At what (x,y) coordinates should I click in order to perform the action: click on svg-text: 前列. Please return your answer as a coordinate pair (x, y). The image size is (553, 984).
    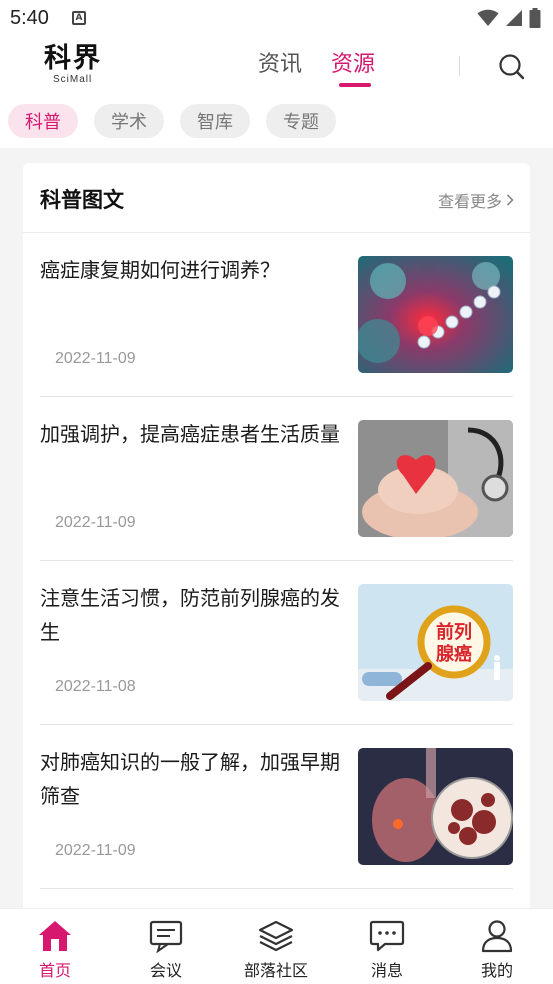
    Looking at the image, I should click on (454, 632).